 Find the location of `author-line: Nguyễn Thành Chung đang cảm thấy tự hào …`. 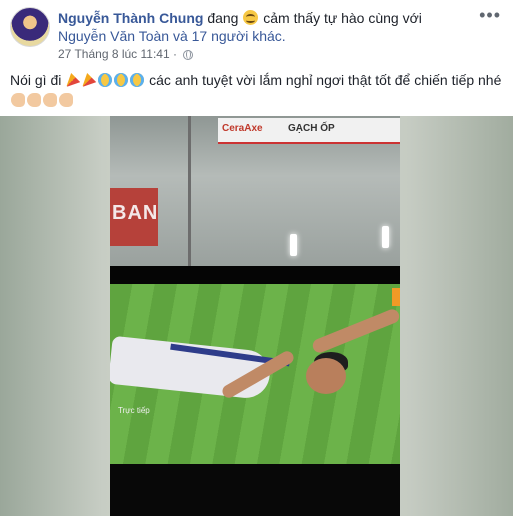

author-line: Nguyễn Thành Chung đang cảm thấy tự hào … is located at coordinates (240, 18).